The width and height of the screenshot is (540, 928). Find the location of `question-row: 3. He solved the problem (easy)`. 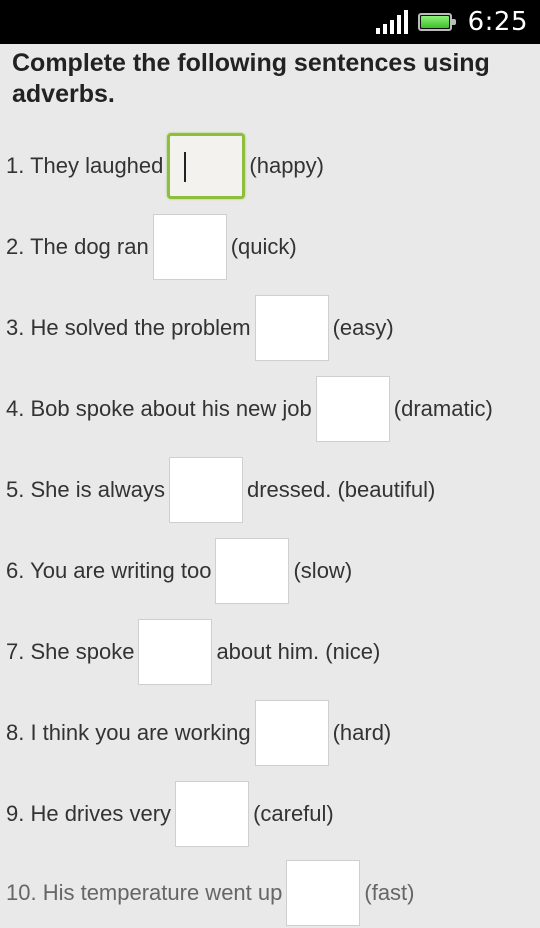

question-row: 3. He solved the problem (easy) is located at coordinates (200, 328).